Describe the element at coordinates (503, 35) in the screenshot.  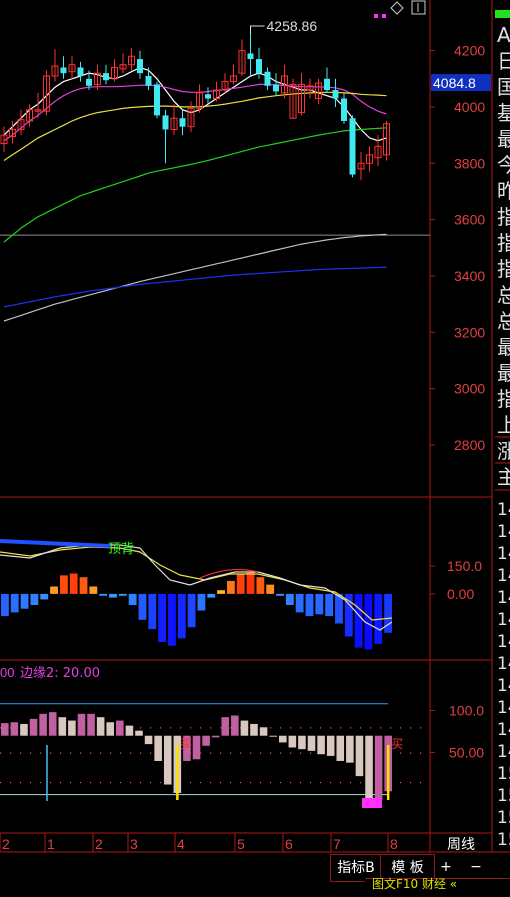
I see `sidebar-char: A` at that location.